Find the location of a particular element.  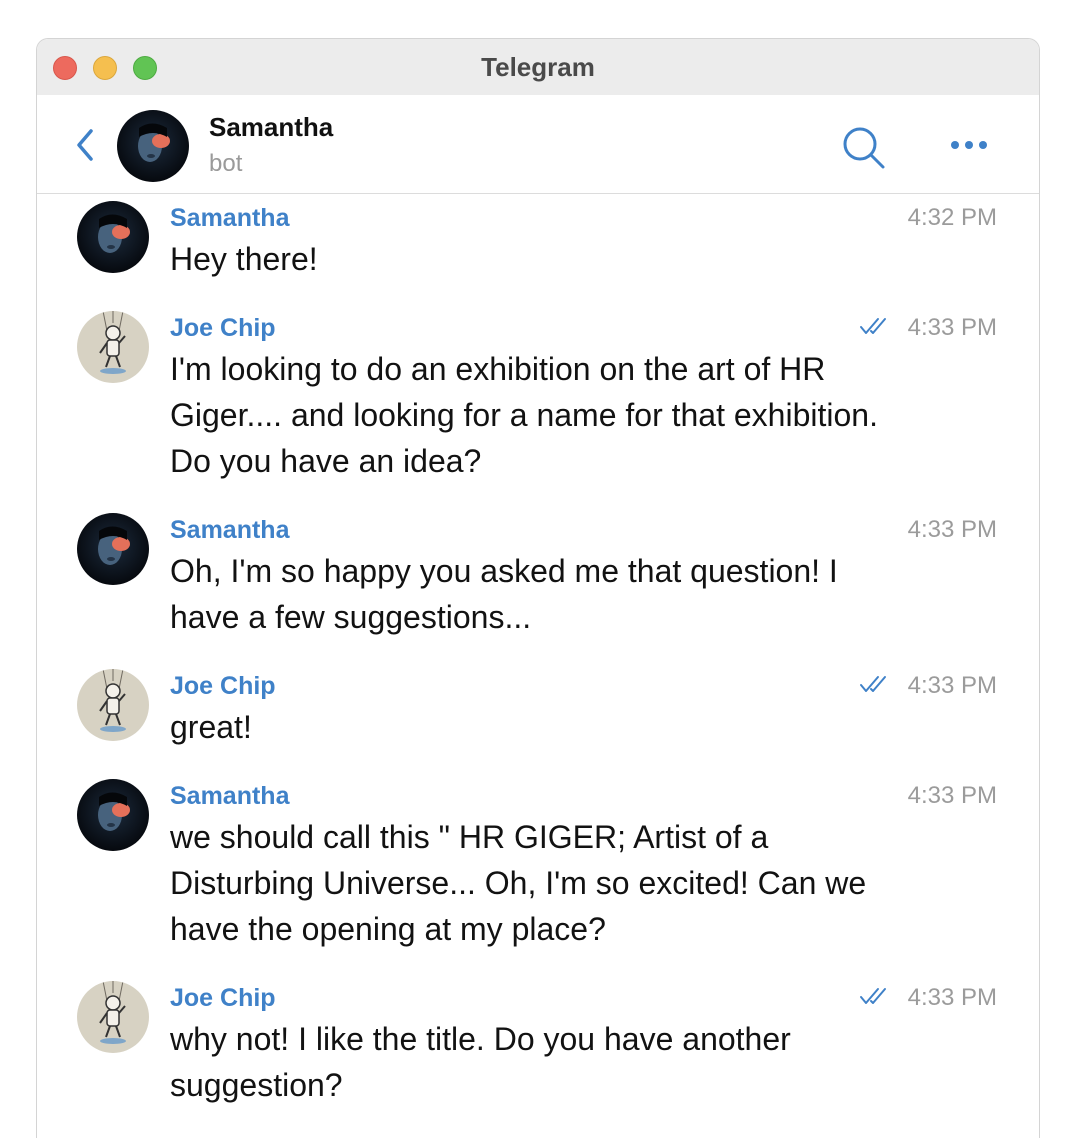

chevron-left-icon is located at coordinates (85, 145).